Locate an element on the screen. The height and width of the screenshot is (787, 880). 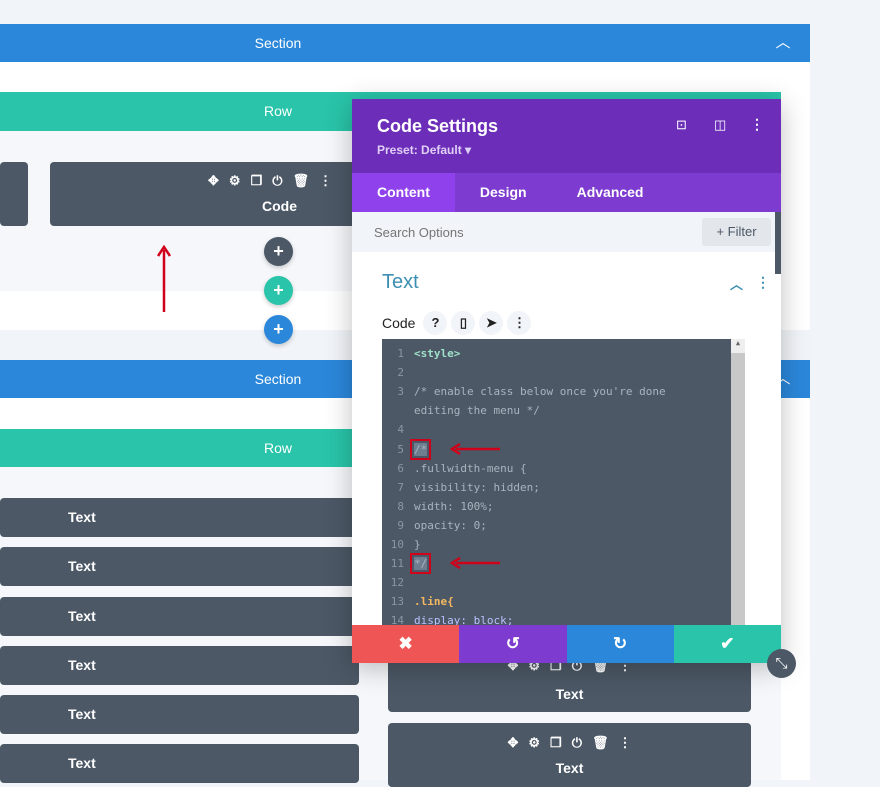
caret-down-icon: ▾ is located at coordinates (468, 150).